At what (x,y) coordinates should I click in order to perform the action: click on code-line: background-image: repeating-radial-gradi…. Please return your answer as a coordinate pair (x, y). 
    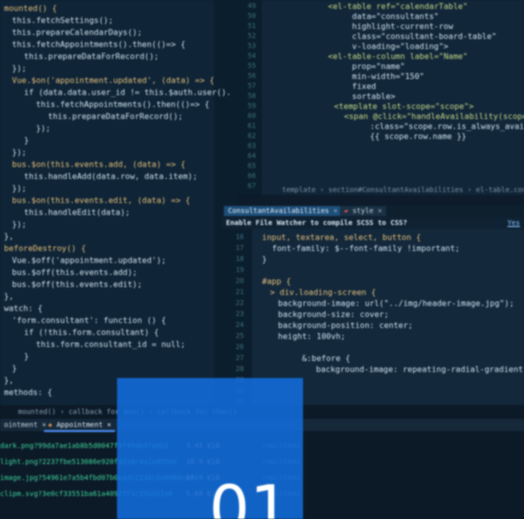
    Looking at the image, I should click on (420, 370).